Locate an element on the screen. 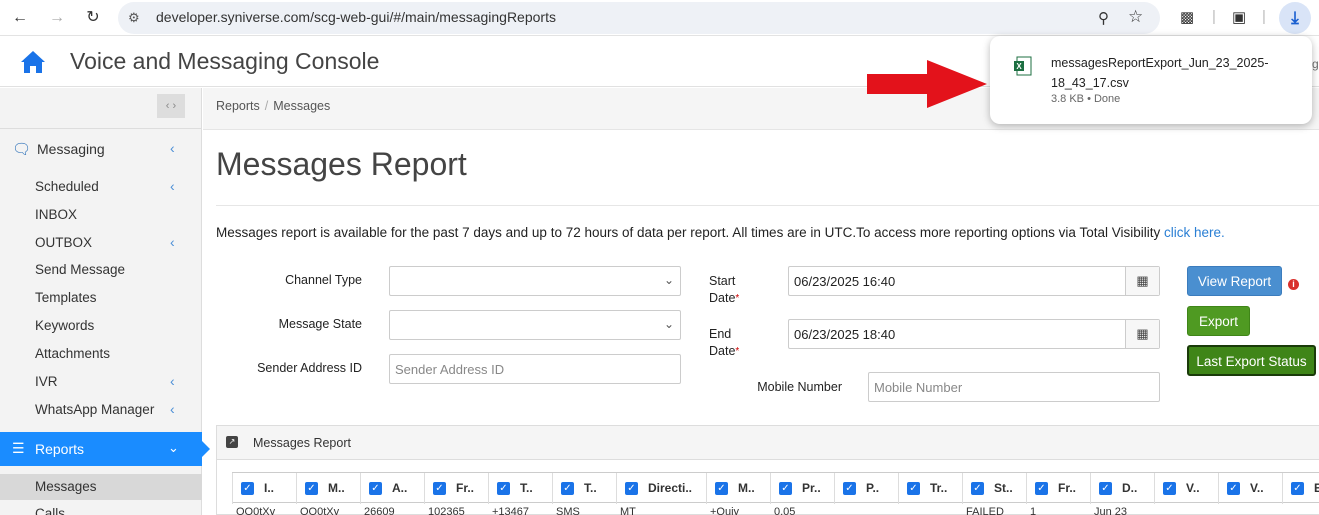 The width and height of the screenshot is (1319, 515). zoom-icon: ⚲ is located at coordinates (1103, 18).